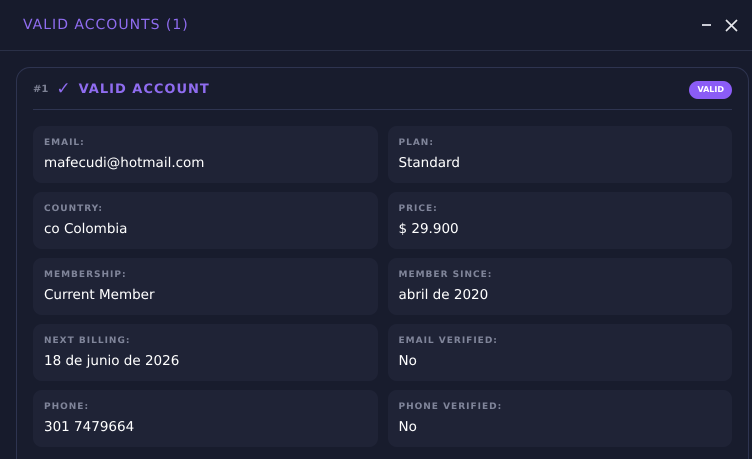 The image size is (752, 459). What do you see at coordinates (86, 229) in the screenshot?
I see `field-value: co Colombia` at bounding box center [86, 229].